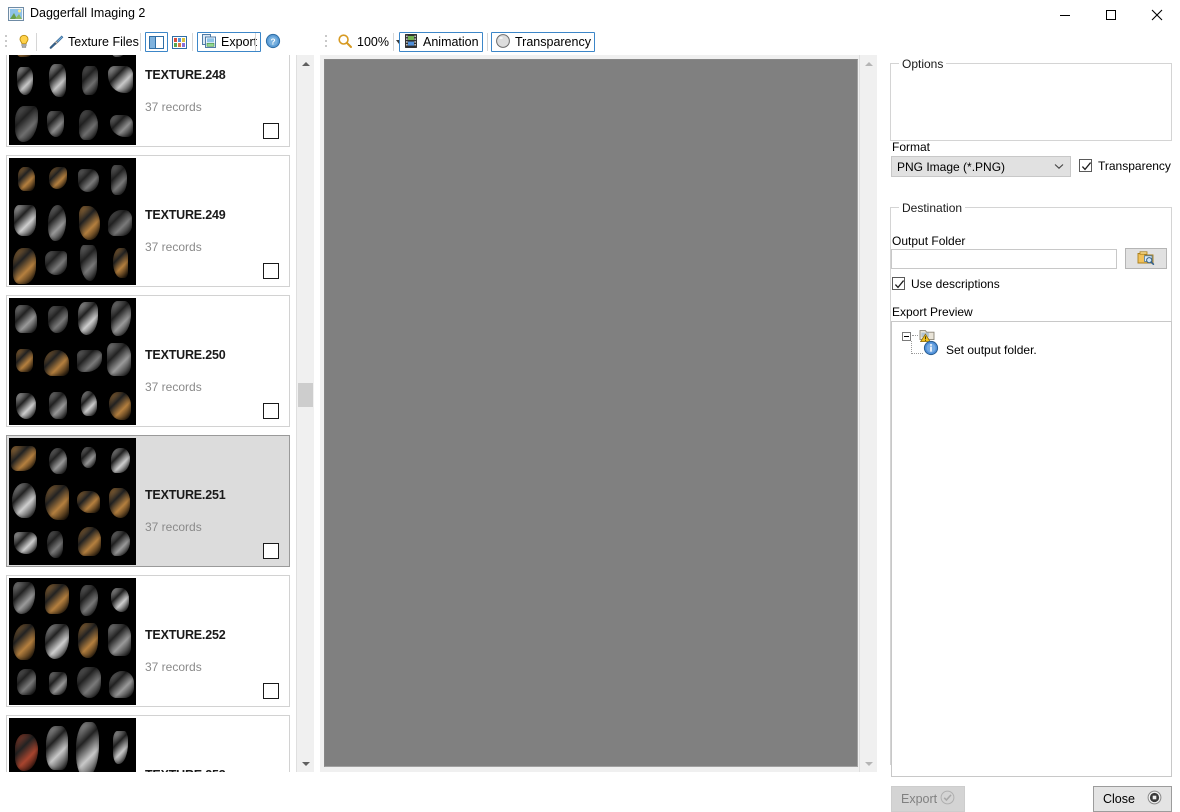 This screenshot has height=812, width=1180. Describe the element at coordinates (1111, 14) in the screenshot. I see `maximize-button` at that location.